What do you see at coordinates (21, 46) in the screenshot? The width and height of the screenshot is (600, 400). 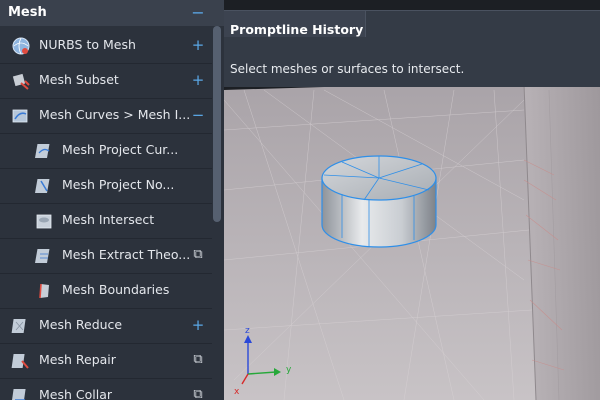 I see `nurbs-to-mesh-icon` at bounding box center [21, 46].